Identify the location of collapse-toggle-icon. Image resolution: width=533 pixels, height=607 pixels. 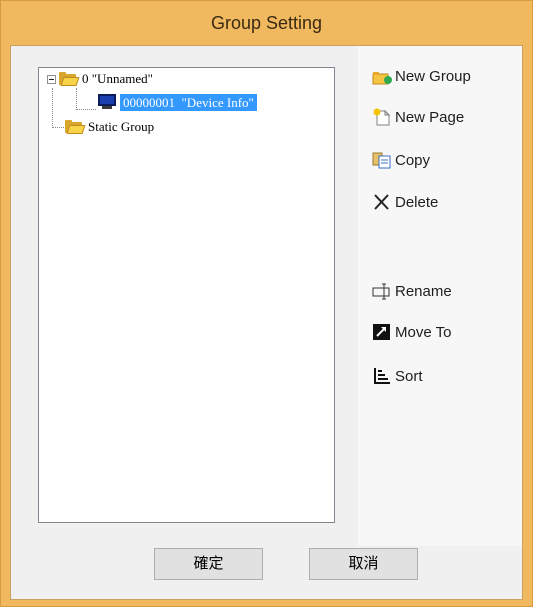
(51, 79).